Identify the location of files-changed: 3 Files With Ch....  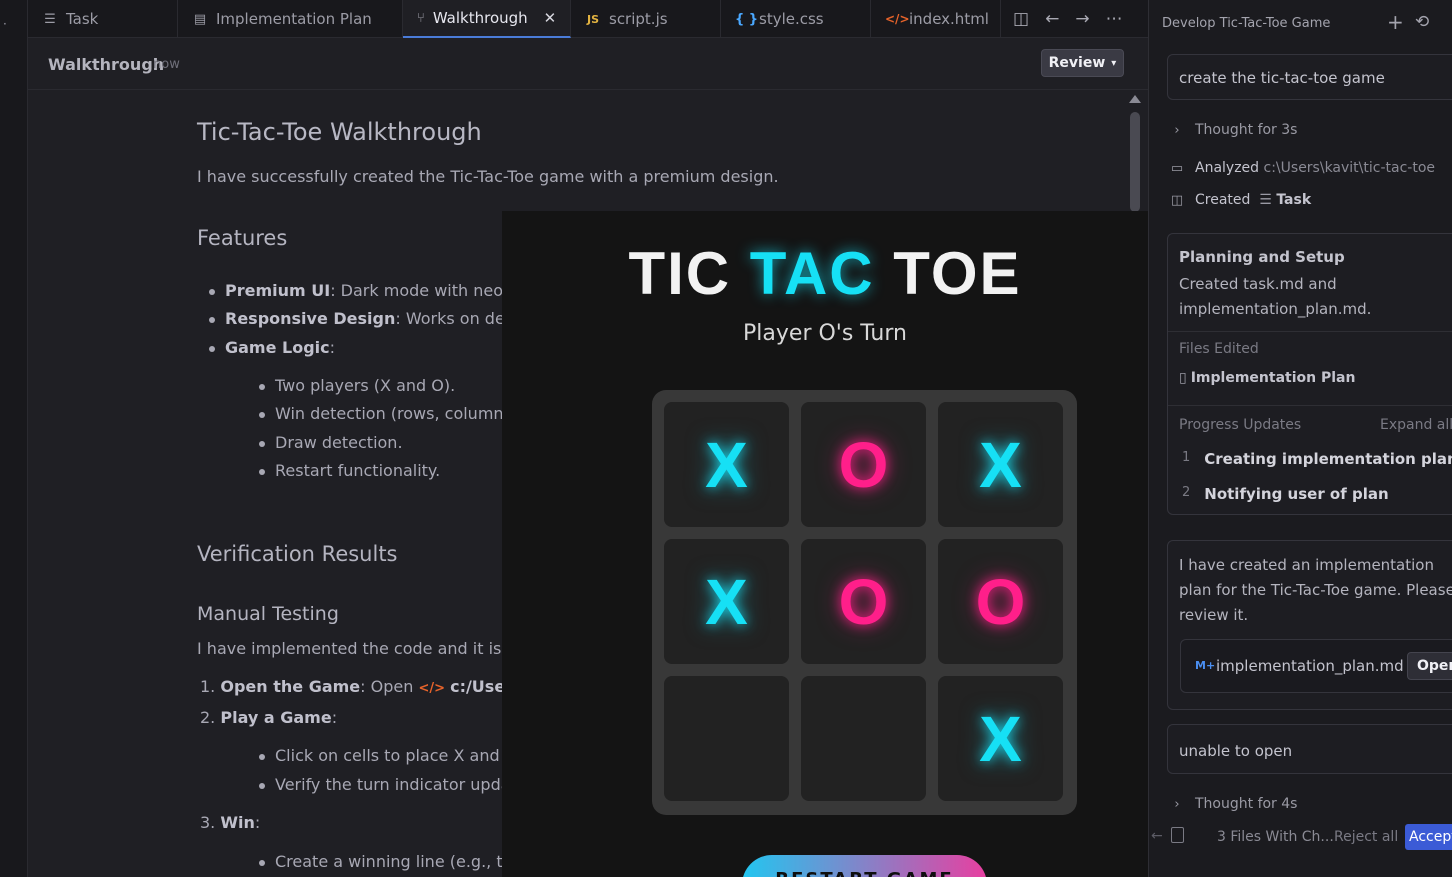
(1275, 837).